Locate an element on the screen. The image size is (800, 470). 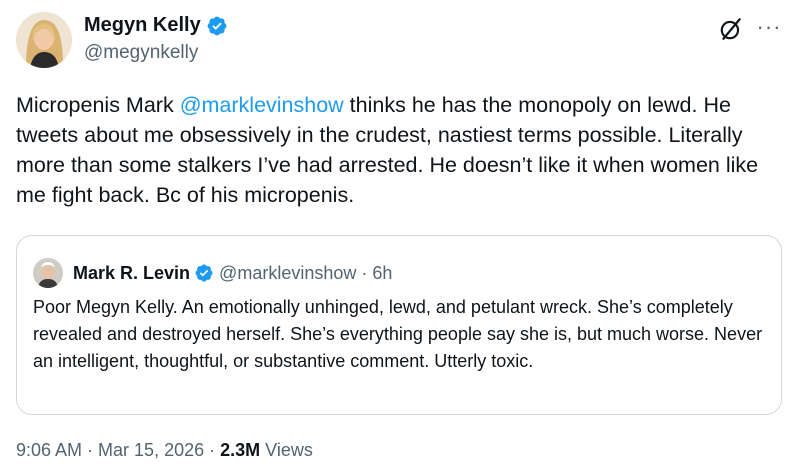
tweet-time: 9:06 AM is located at coordinates (49, 450).